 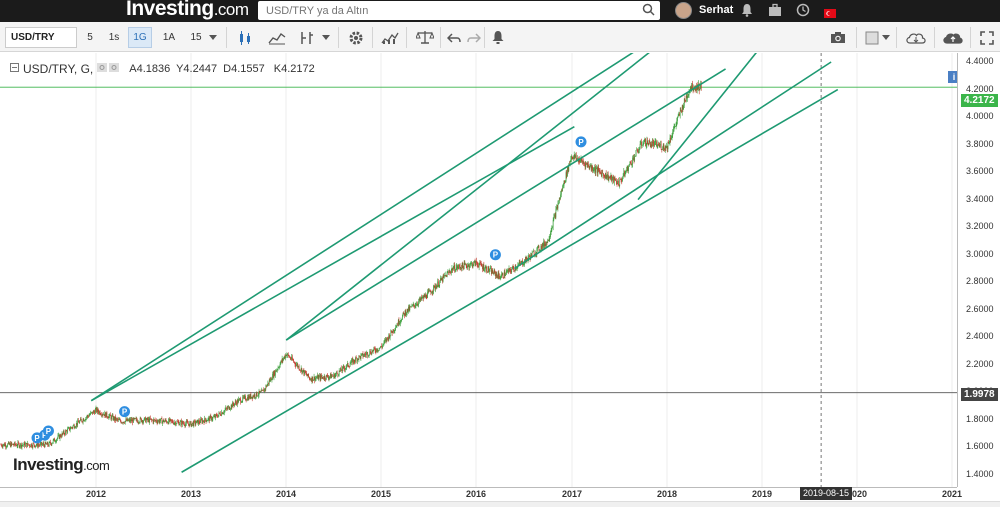 I want to click on bell-icon, so click(x=747, y=12).